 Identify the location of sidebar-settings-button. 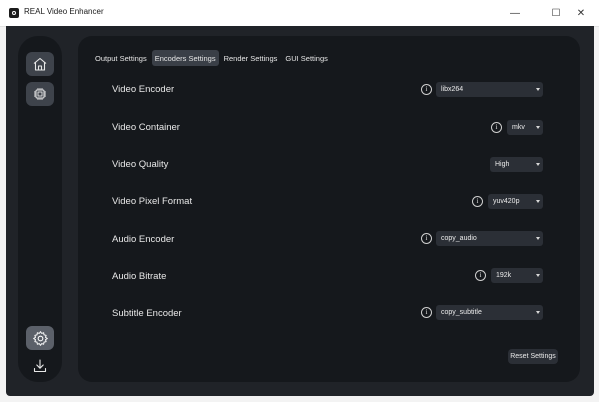
(40, 338).